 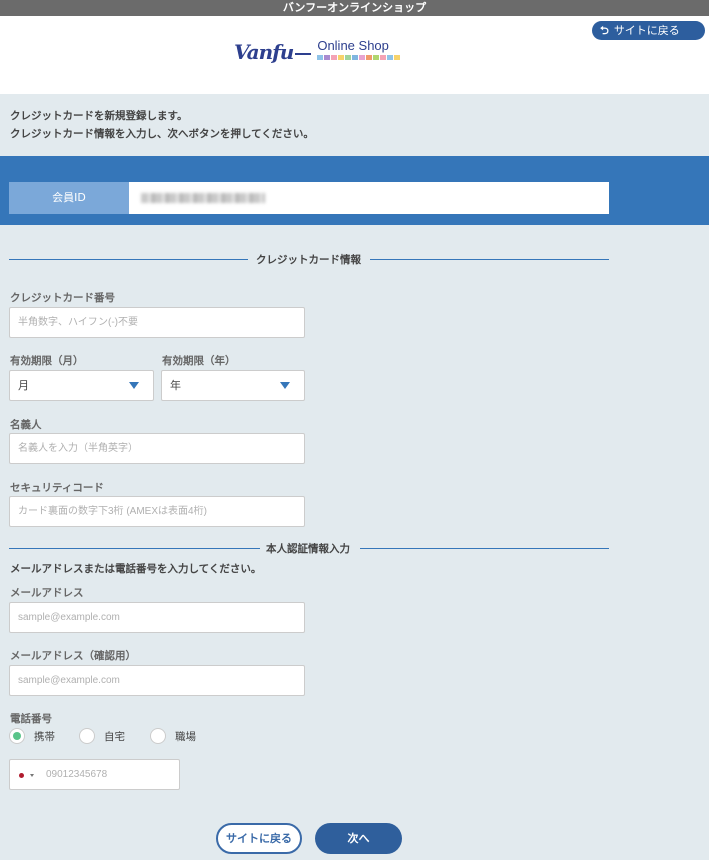 I want to click on app-title-bar: バンフーオンラインショップ, so click(x=354, y=8).